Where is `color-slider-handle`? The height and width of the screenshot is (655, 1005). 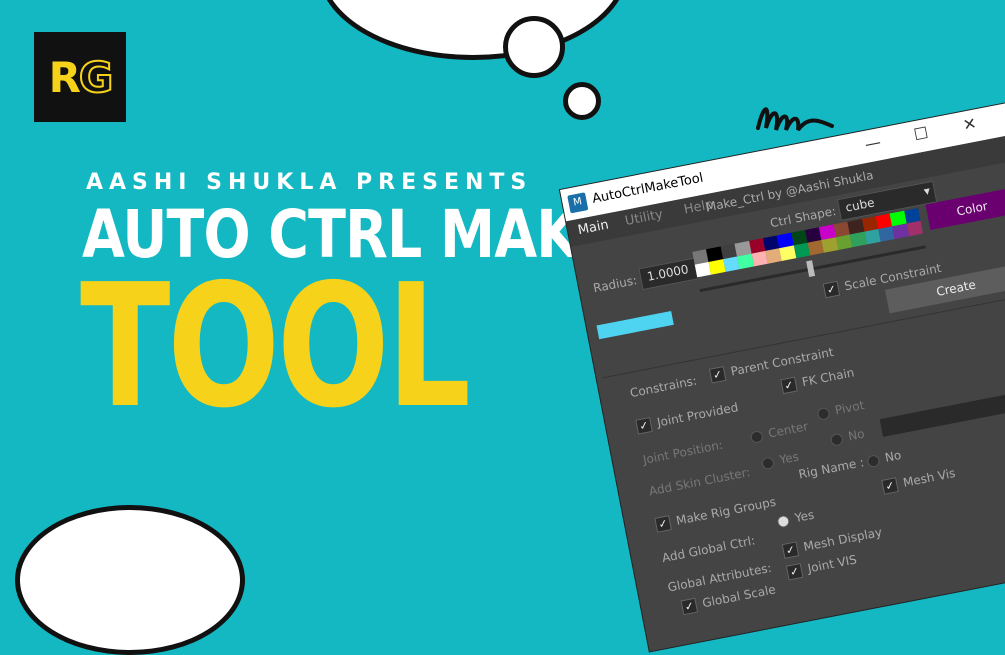 color-slider-handle is located at coordinates (811, 269).